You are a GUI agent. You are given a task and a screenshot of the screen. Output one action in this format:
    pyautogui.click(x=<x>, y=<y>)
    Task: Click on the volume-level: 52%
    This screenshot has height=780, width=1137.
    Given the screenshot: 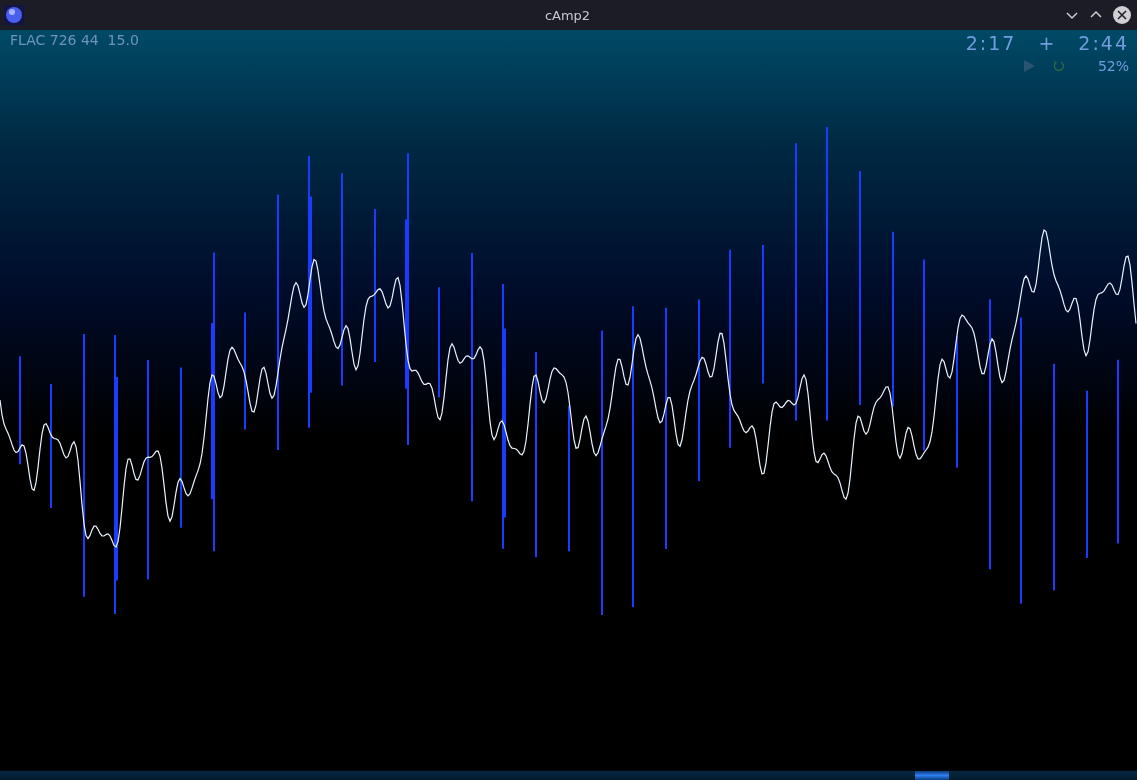 What is the action you would take?
    pyautogui.click(x=1113, y=66)
    